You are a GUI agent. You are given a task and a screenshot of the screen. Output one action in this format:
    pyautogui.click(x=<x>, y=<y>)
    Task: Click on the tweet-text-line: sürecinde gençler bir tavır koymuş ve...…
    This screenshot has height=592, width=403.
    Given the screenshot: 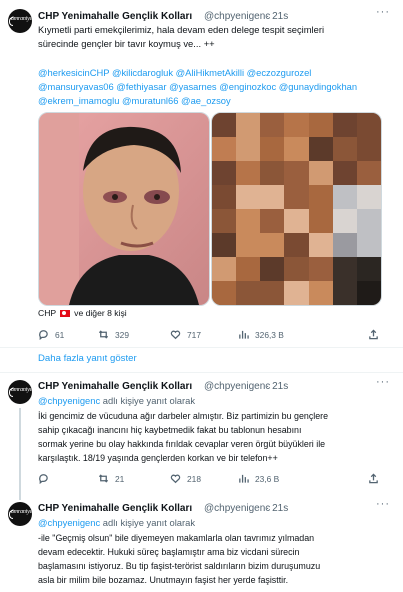 What is the action you would take?
    pyautogui.click(x=126, y=43)
    